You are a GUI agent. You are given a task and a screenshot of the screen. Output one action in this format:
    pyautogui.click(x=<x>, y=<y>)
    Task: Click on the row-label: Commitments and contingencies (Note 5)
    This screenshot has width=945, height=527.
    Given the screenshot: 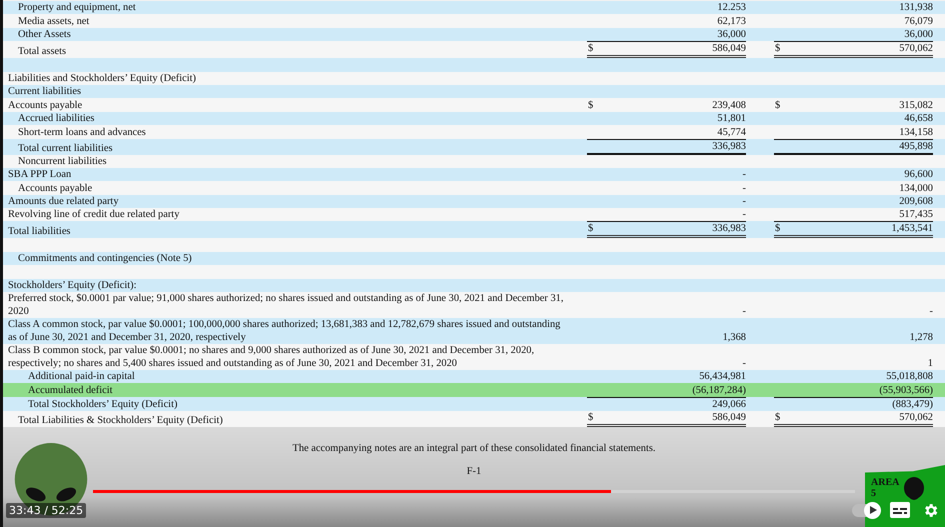 What is the action you would take?
    pyautogui.click(x=105, y=259)
    